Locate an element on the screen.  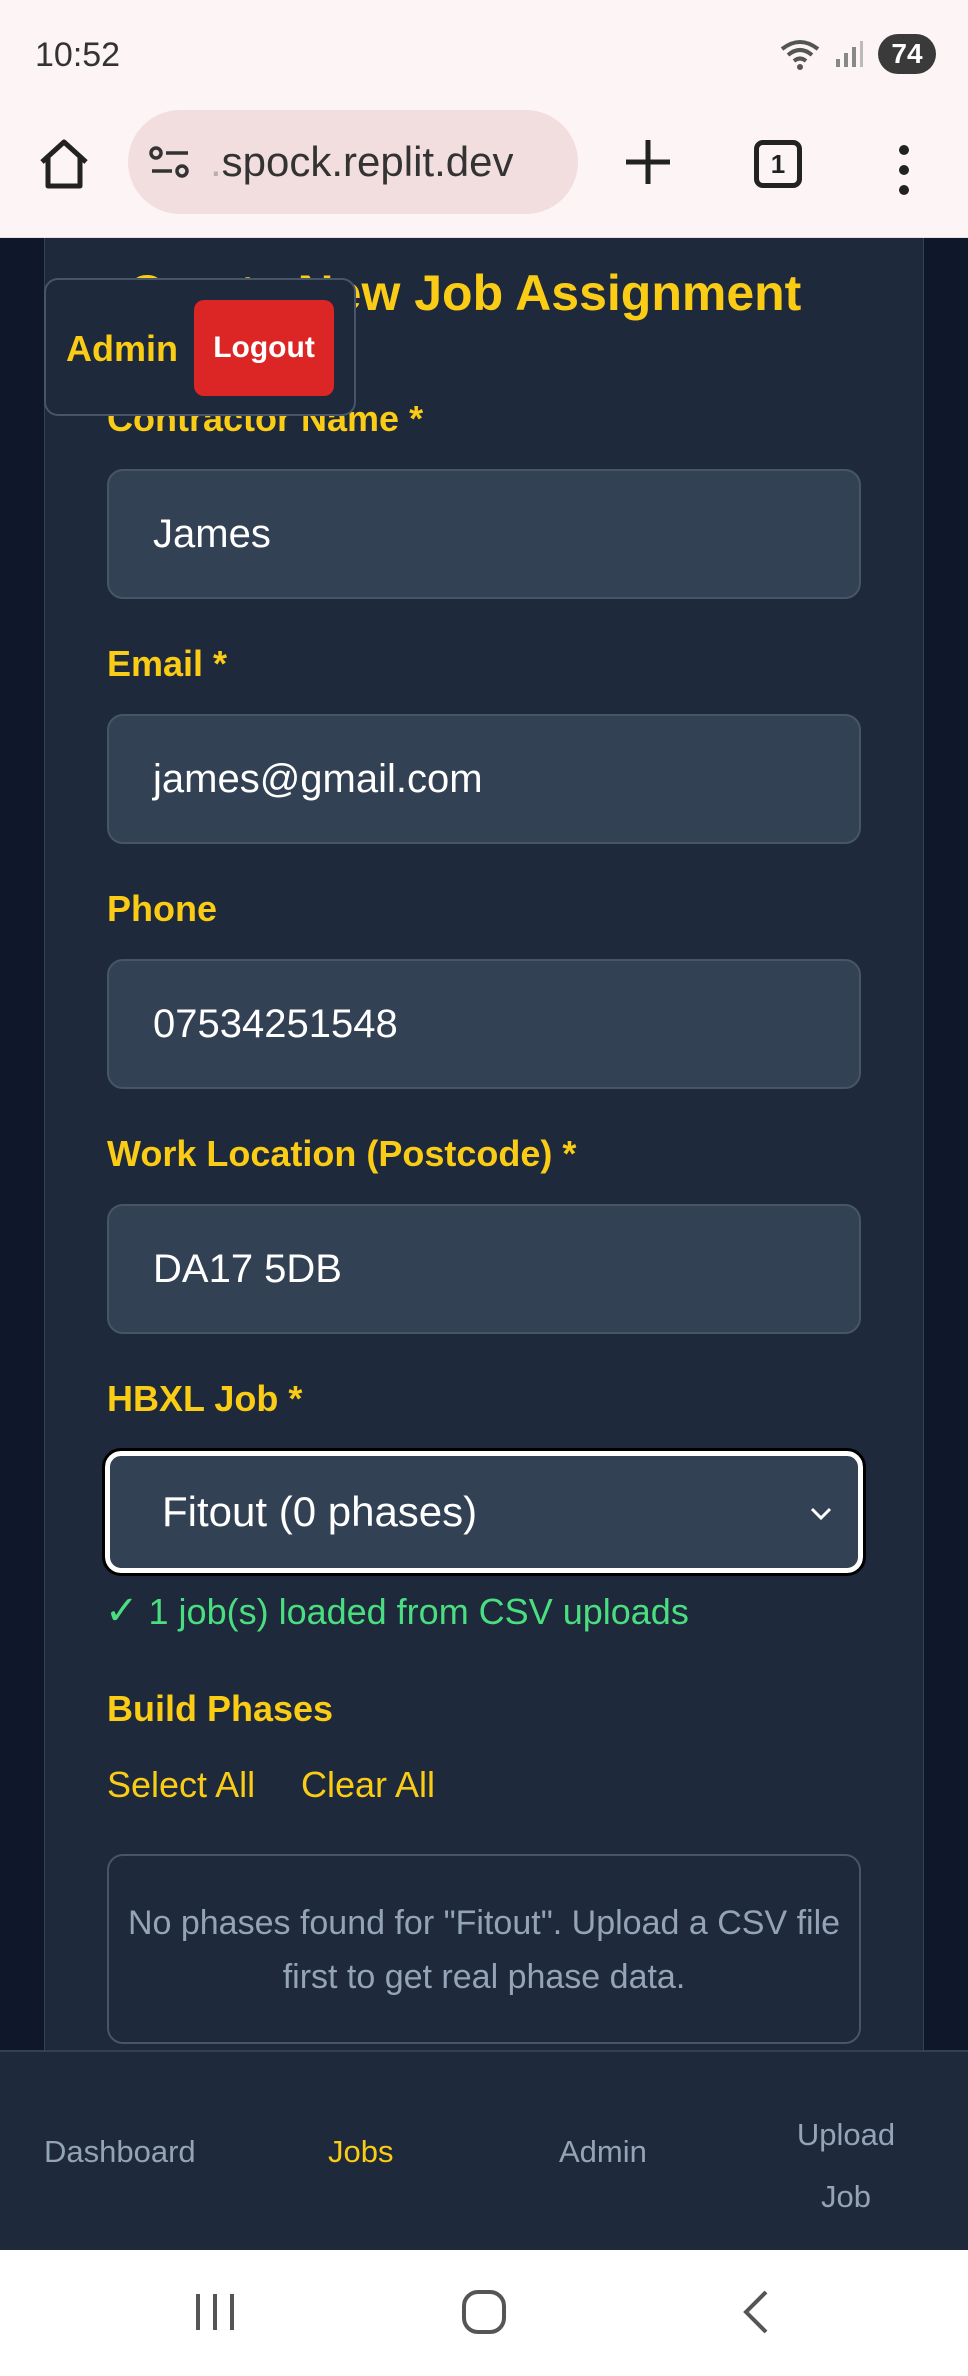
browser-toolbar: .spock.replit.dev 1 is located at coordinates (484, 174).